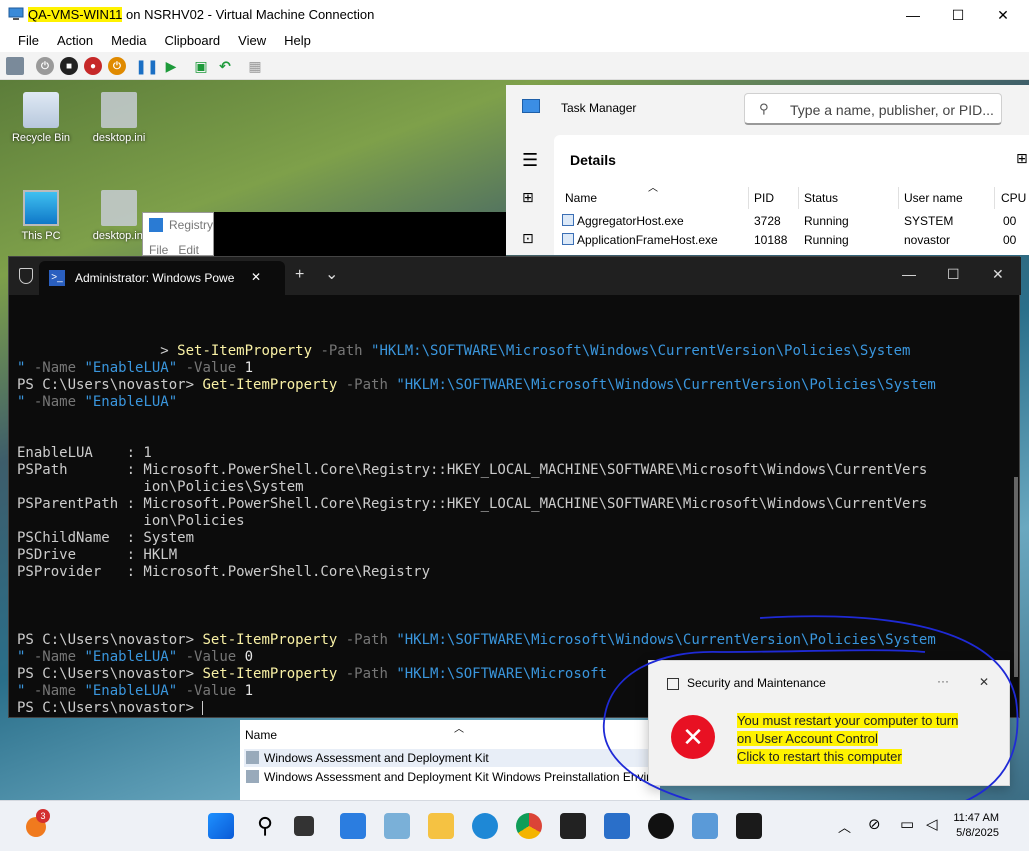  Describe the element at coordinates (485, 826) in the screenshot. I see `edge-browser-icon` at that location.